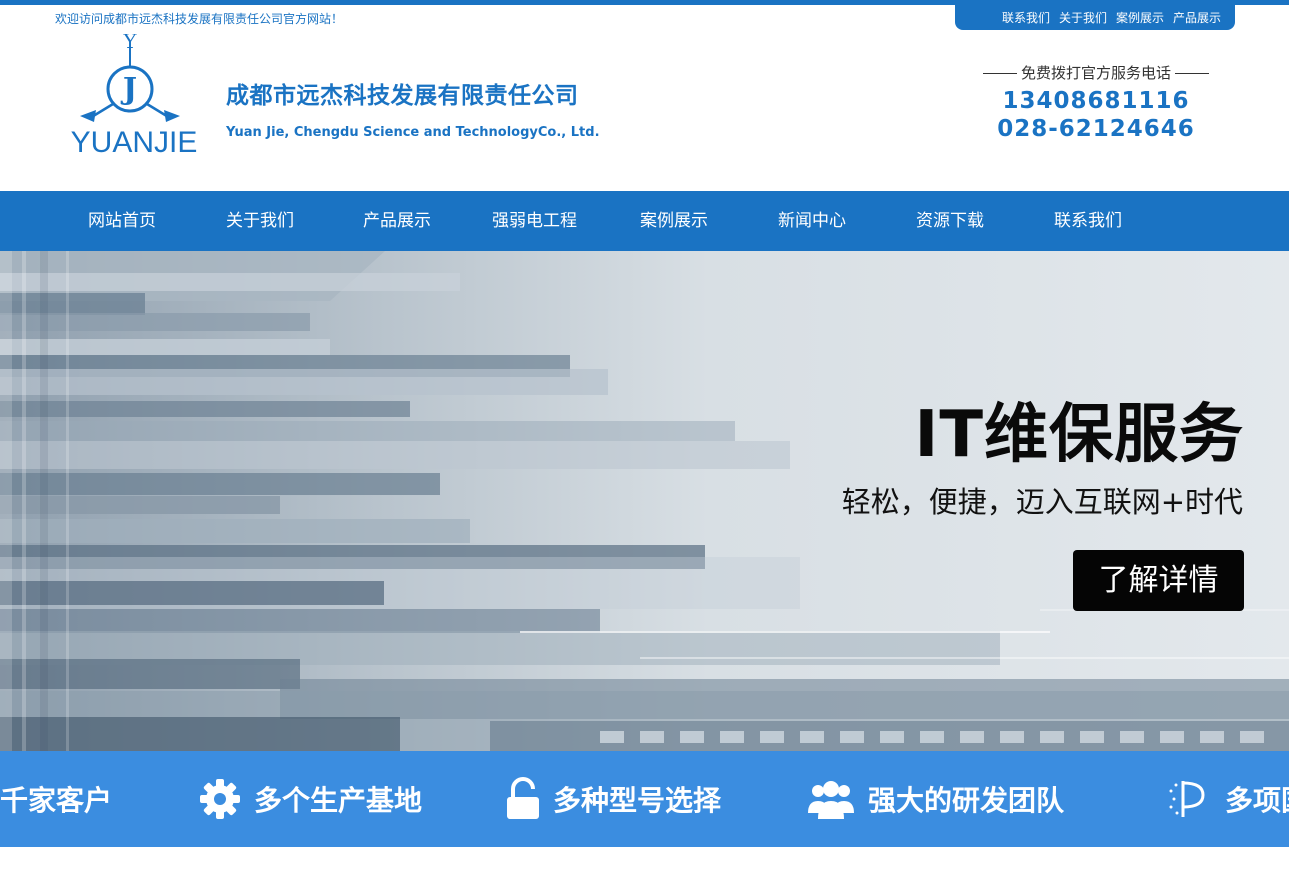 The height and width of the screenshot is (896, 1289). I want to click on feature-certificates-label: 多项国, so click(1257, 800).